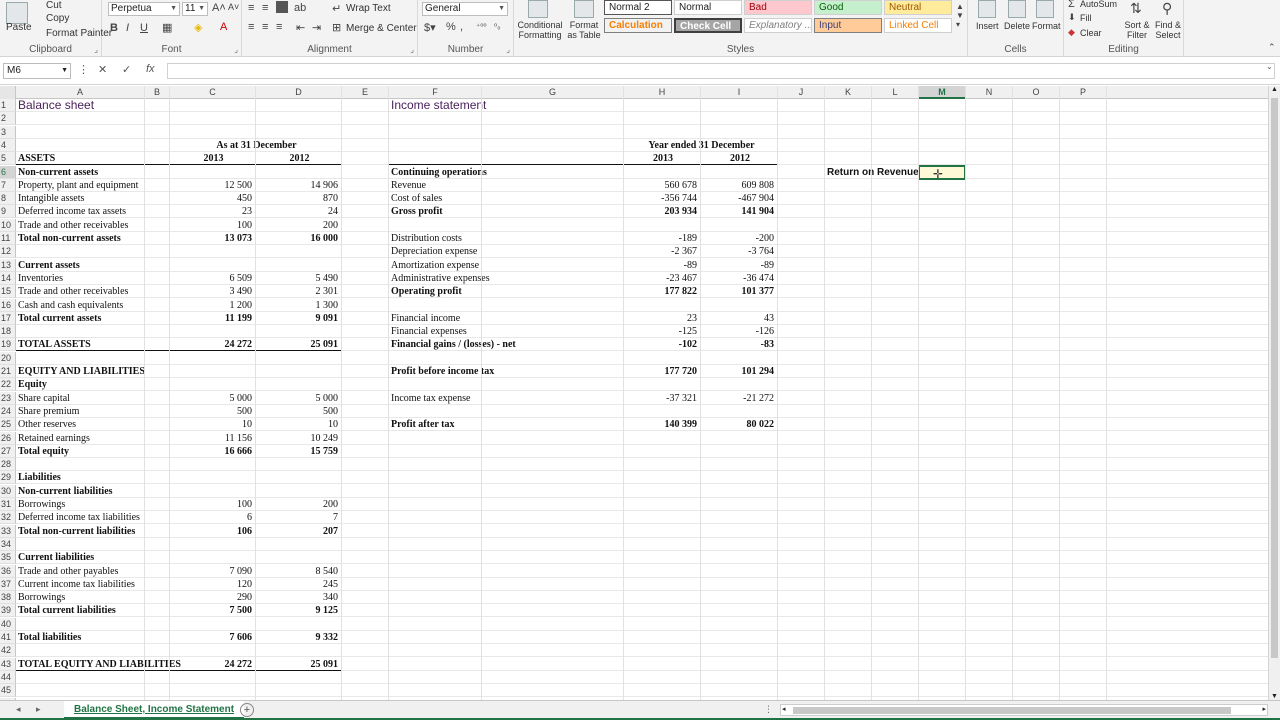 The width and height of the screenshot is (1280, 720). I want to click on row-header-9: 9, so click(8, 211).